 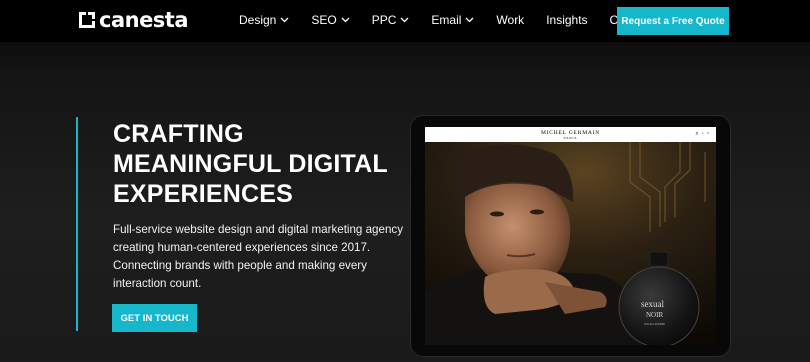 What do you see at coordinates (654, 315) in the screenshot?
I see `bottle-label-2: NOIR` at bounding box center [654, 315].